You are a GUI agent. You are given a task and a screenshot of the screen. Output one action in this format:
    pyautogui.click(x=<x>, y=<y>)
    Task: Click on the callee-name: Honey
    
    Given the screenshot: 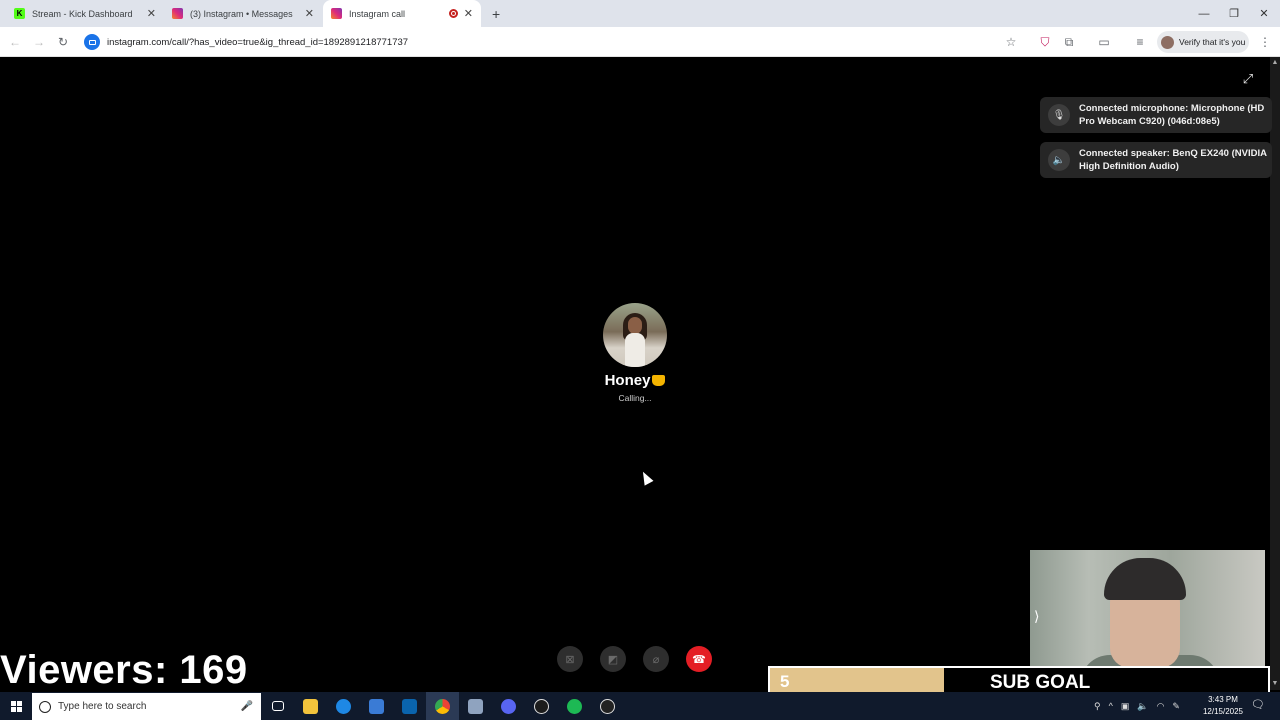 What is the action you would take?
    pyautogui.click(x=635, y=380)
    